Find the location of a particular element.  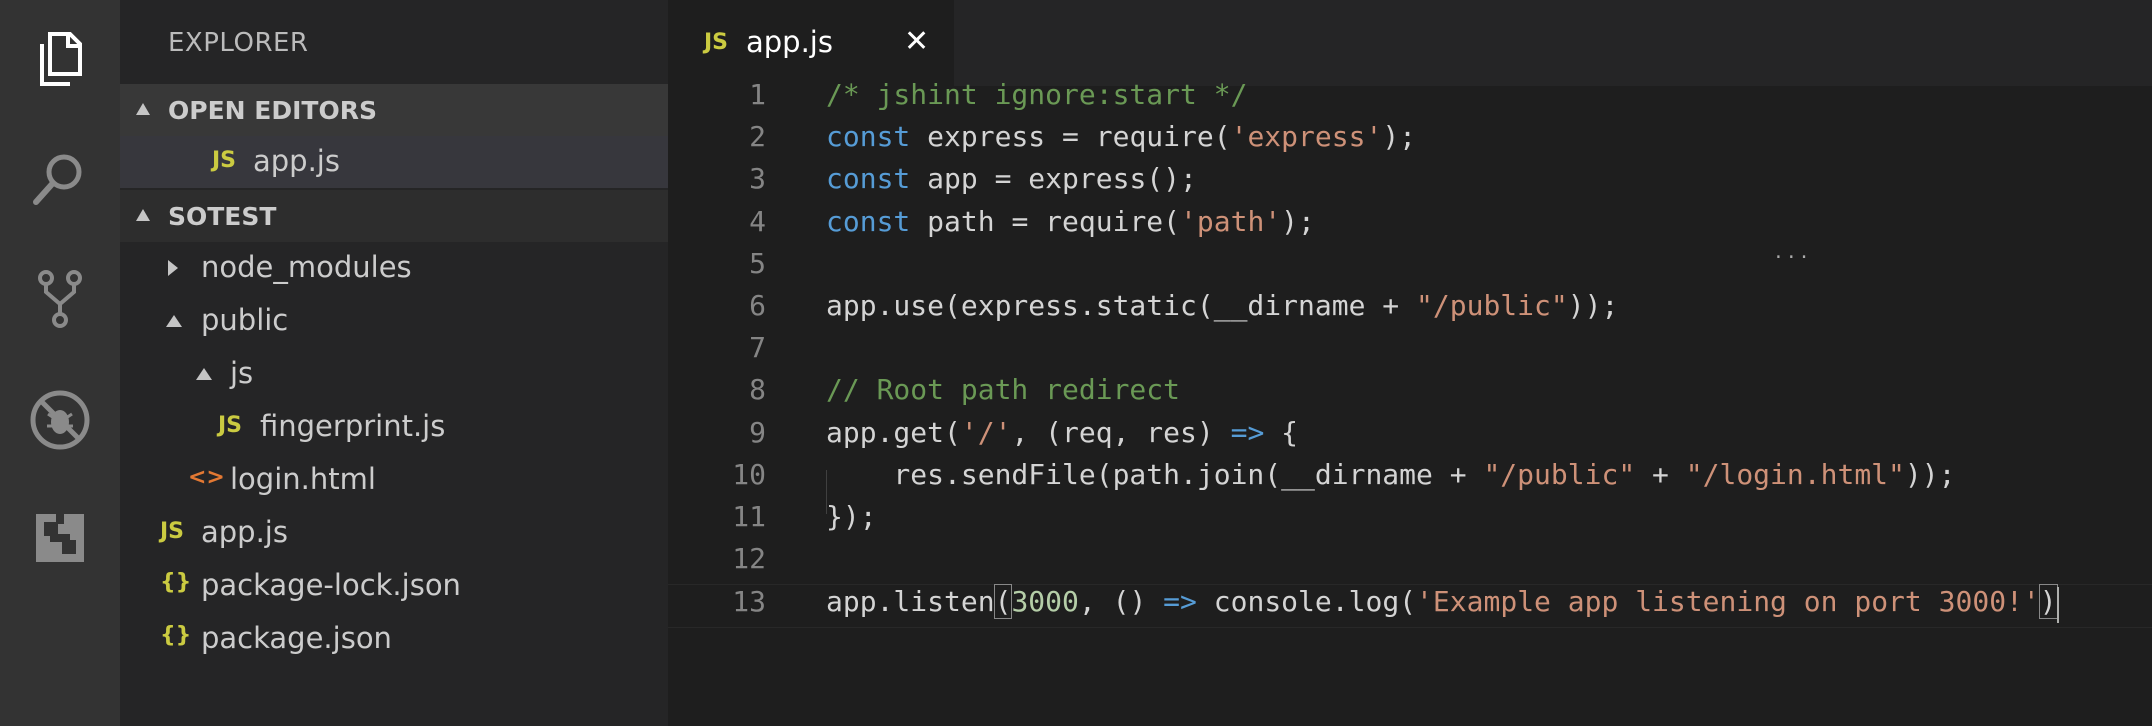

section-label: SOTEST is located at coordinates (222, 216).